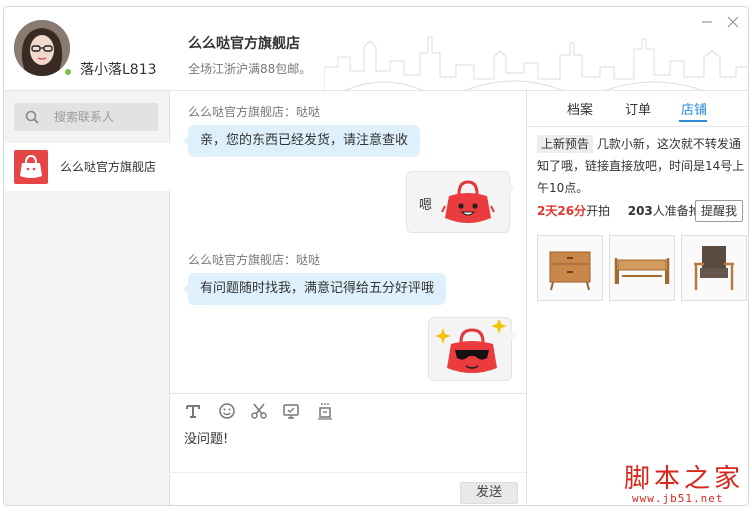 The height and width of the screenshot is (511, 752). What do you see at coordinates (536, 63) in the screenshot?
I see `city-skyline-decoration` at bounding box center [536, 63].